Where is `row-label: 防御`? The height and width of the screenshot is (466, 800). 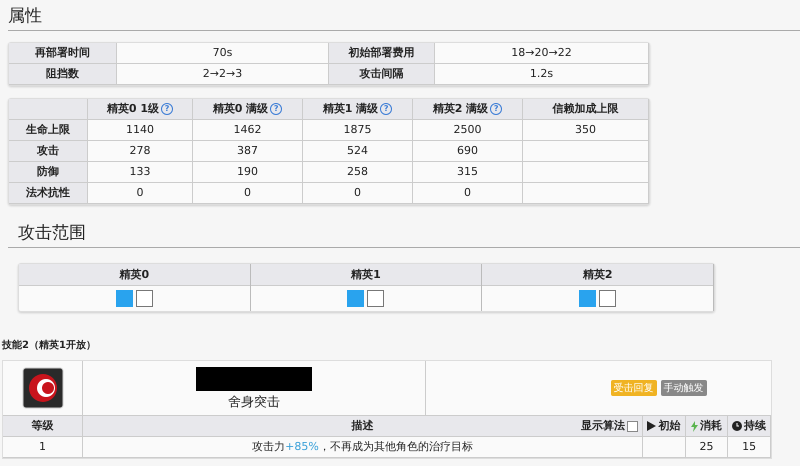
row-label: 防御 is located at coordinates (48, 172).